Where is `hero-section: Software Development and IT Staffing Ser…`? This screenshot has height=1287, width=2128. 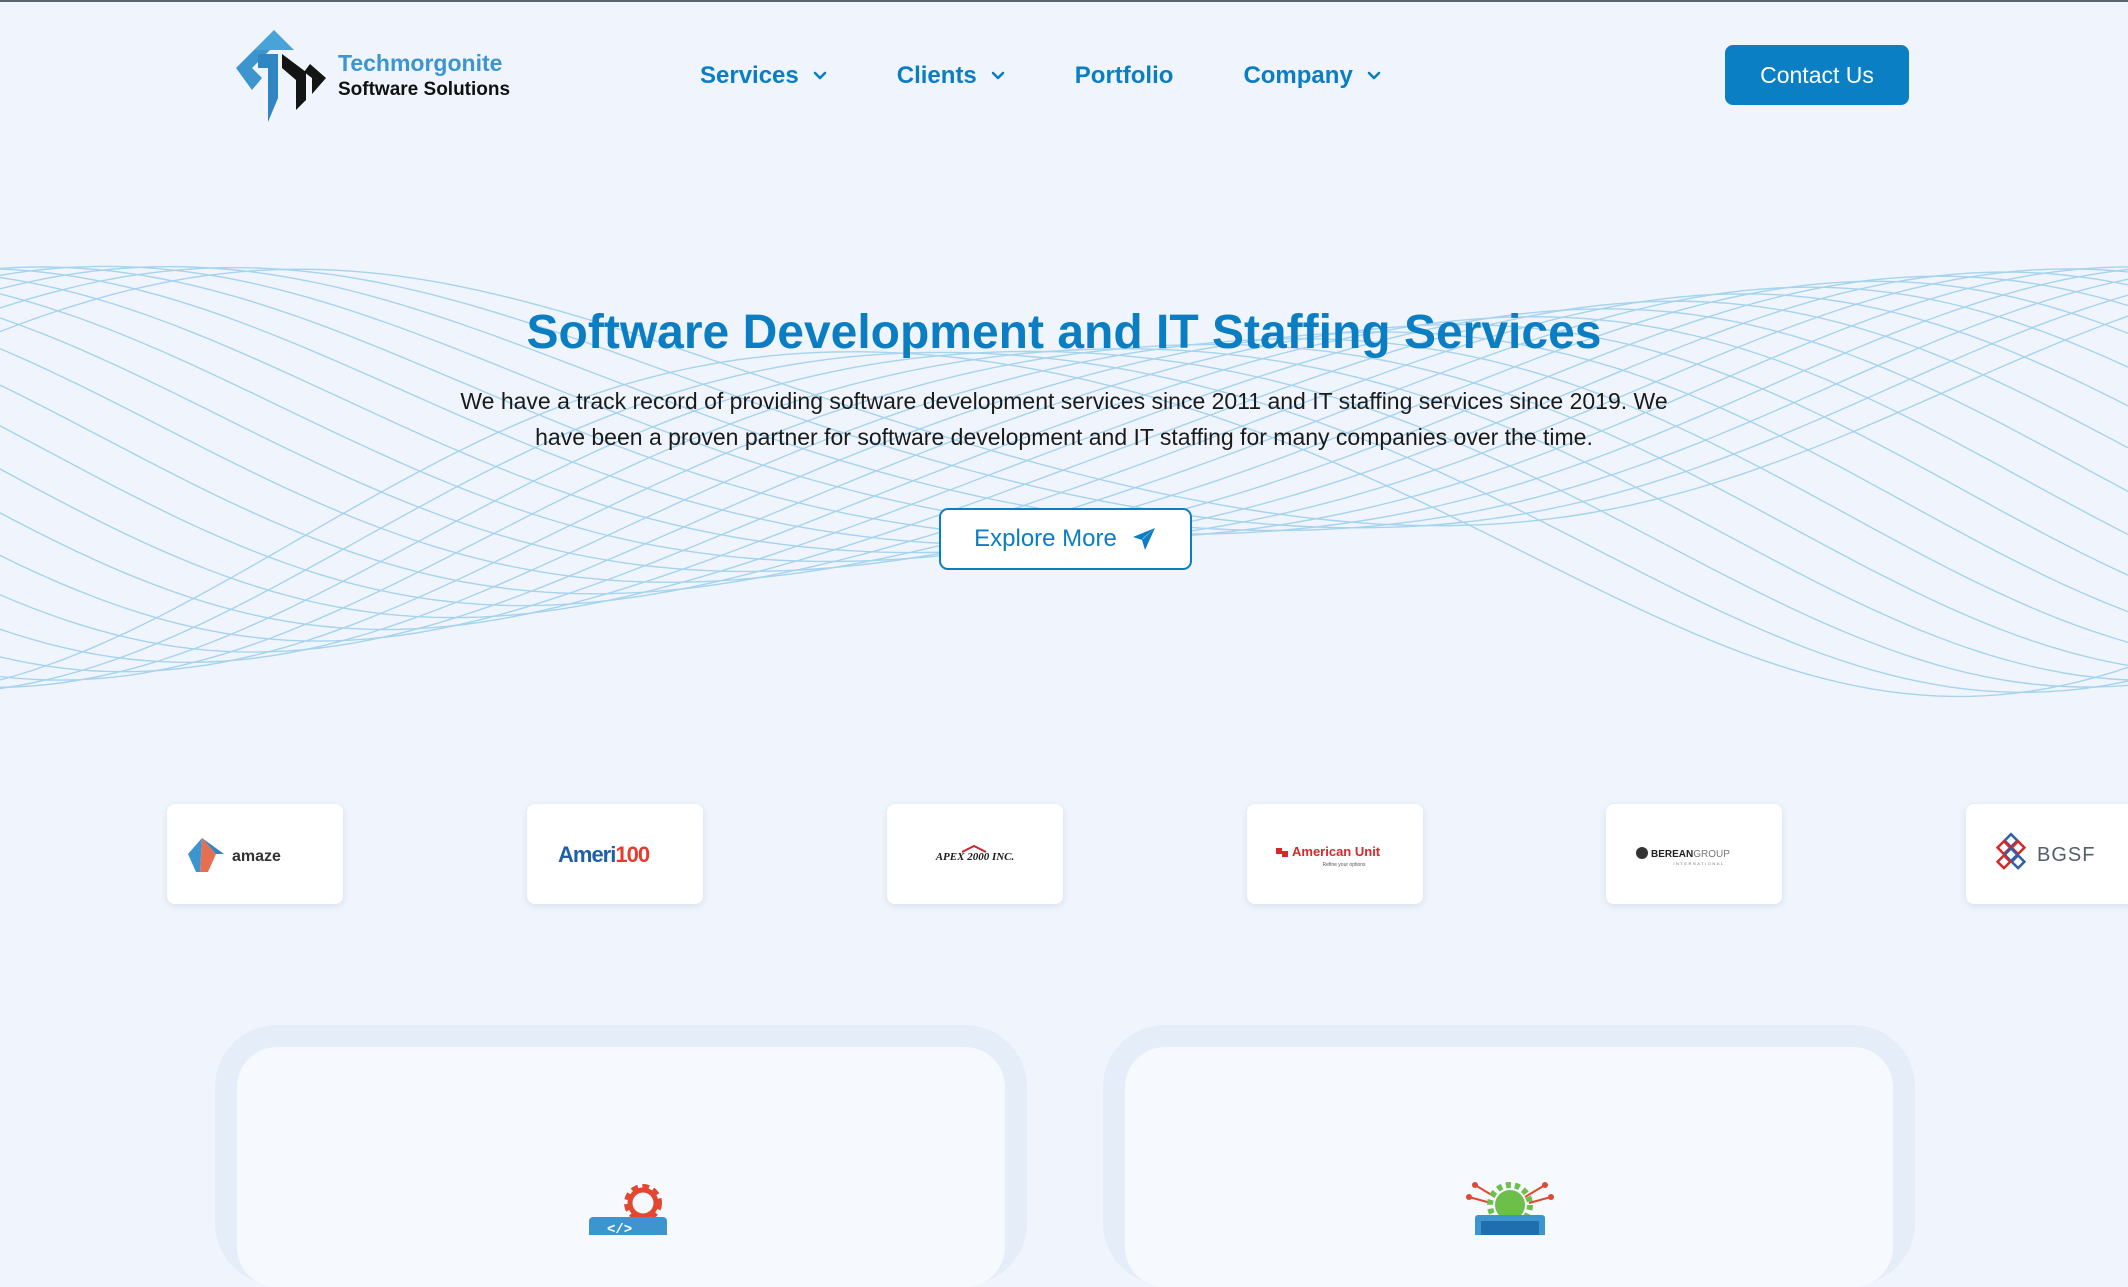
hero-section: Software Development and IT Staffing Ser… is located at coordinates (1064, 375).